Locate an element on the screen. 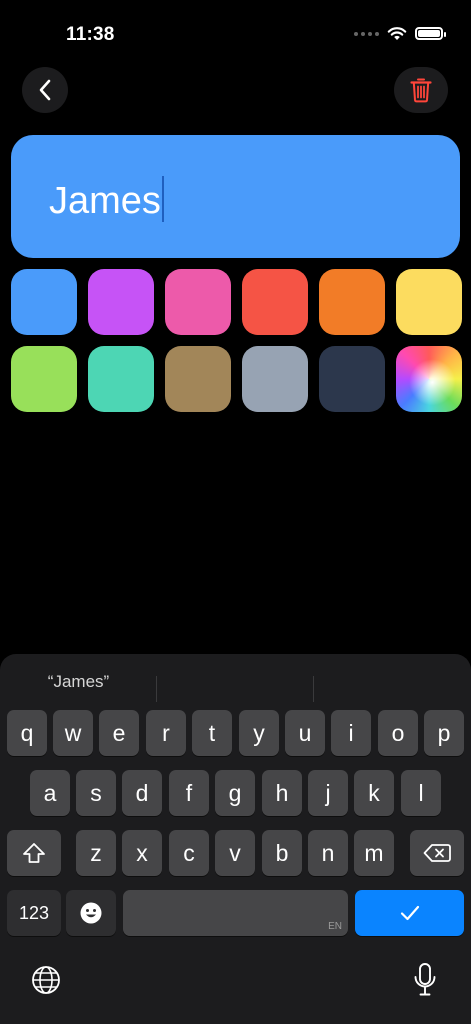  key-a: a is located at coordinates (50, 793).